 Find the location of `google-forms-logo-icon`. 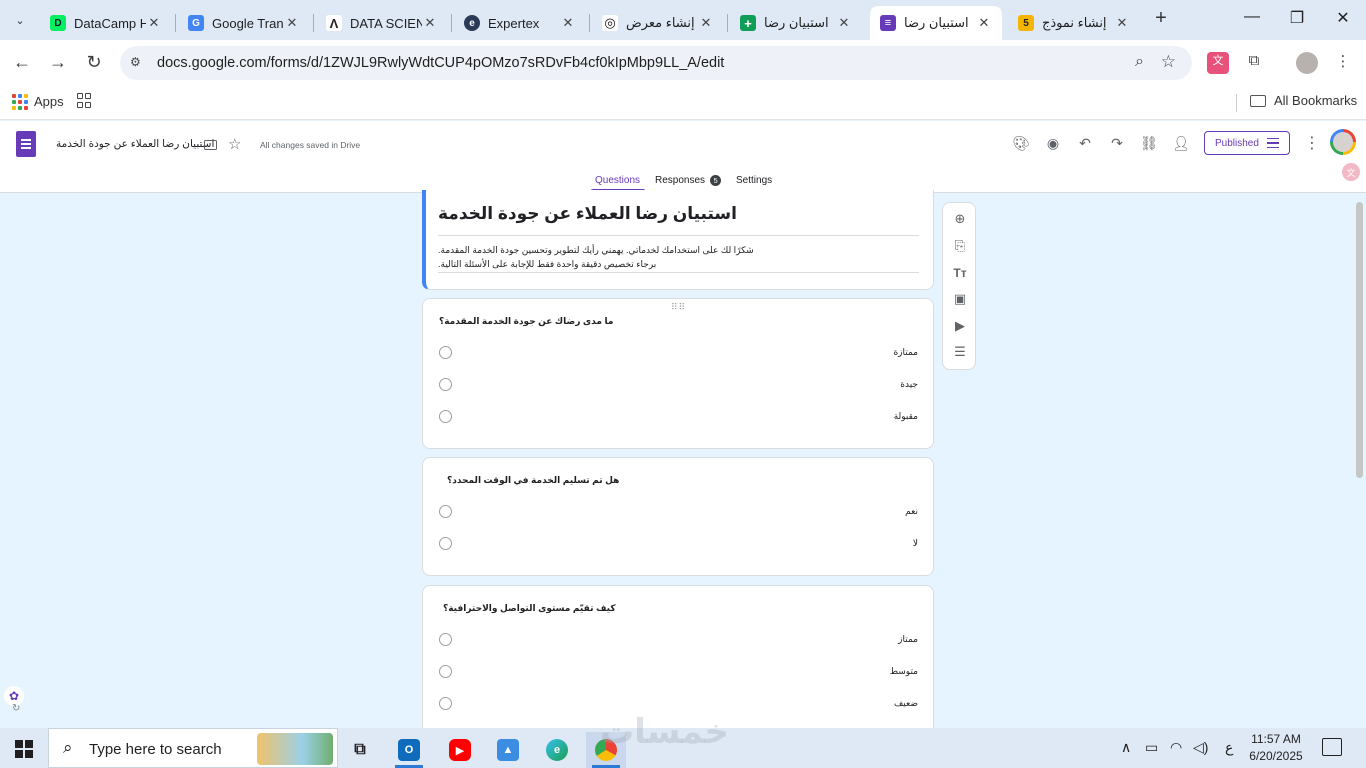

google-forms-logo-icon is located at coordinates (26, 144).